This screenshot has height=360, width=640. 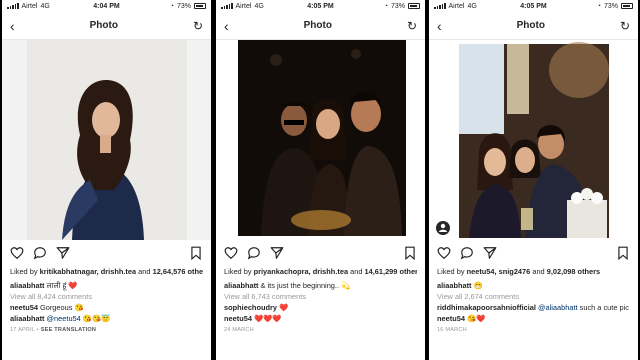 I want to click on caption: aliaabhatt 😁, so click(x=533, y=285).